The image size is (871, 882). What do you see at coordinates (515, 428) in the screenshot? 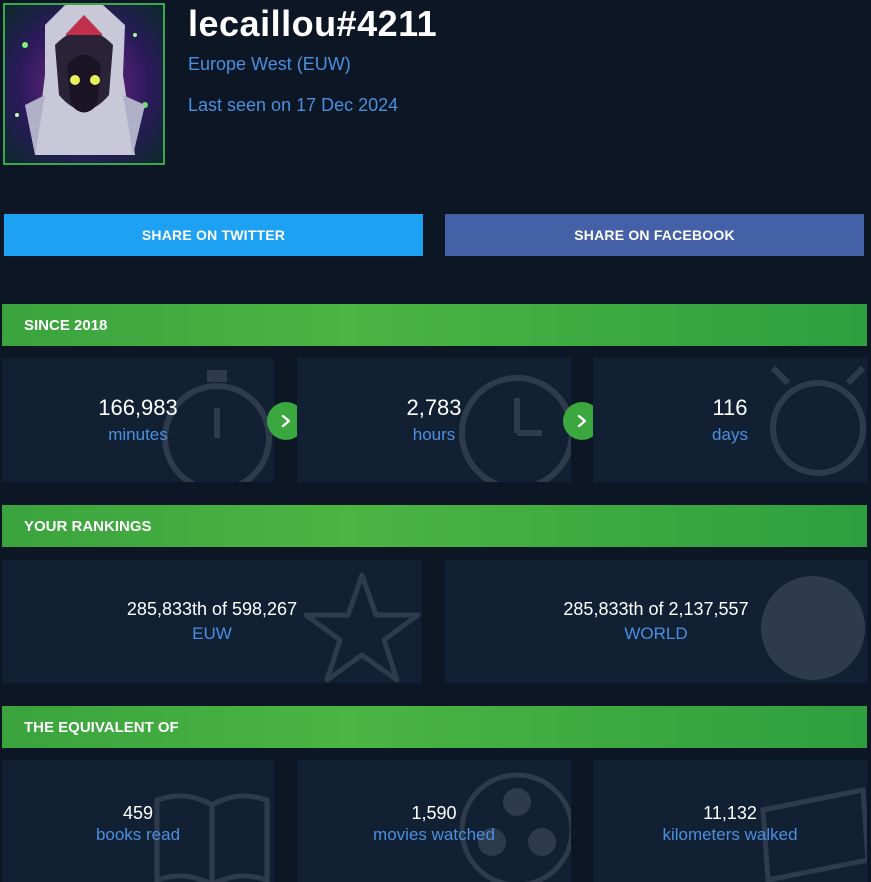
I see `clock-icon` at bounding box center [515, 428].